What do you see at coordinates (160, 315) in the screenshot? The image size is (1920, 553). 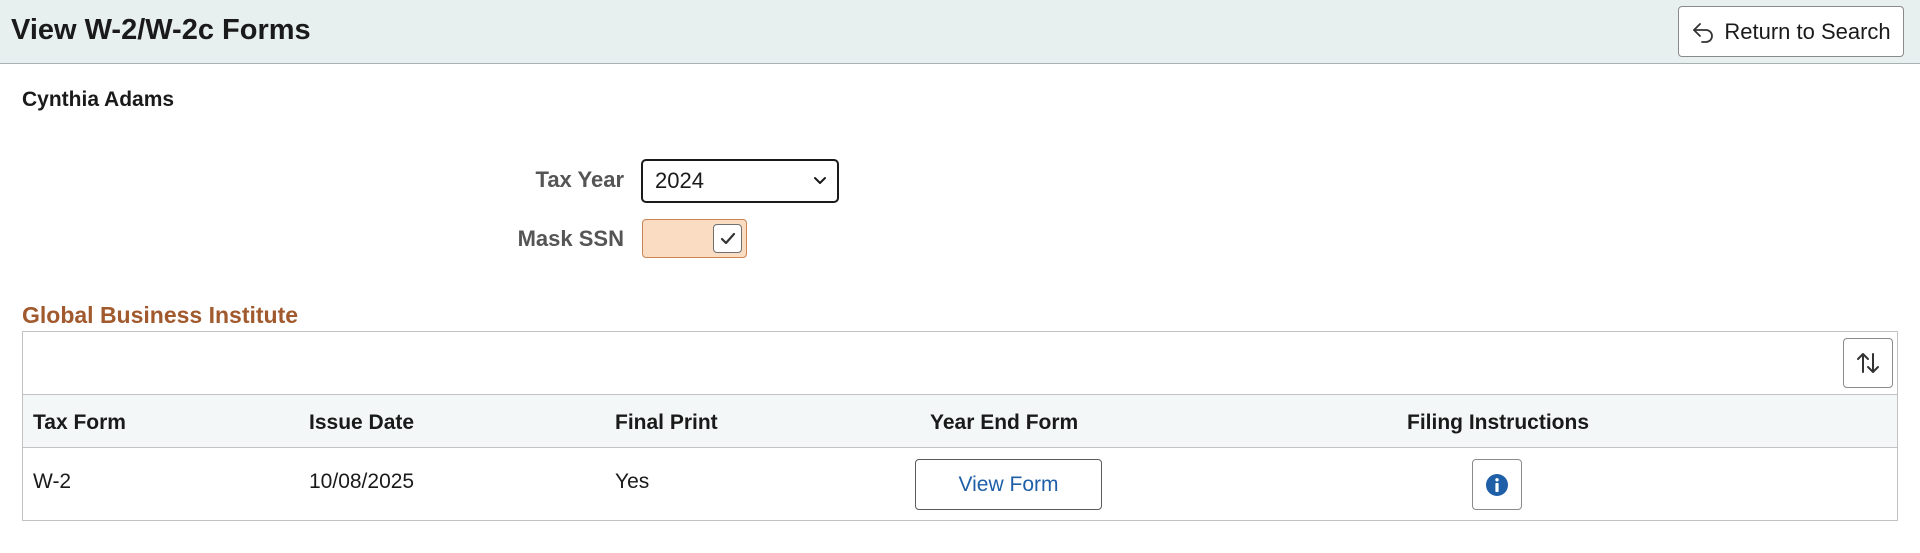 I see `section-title: Global Business Institute` at bounding box center [160, 315].